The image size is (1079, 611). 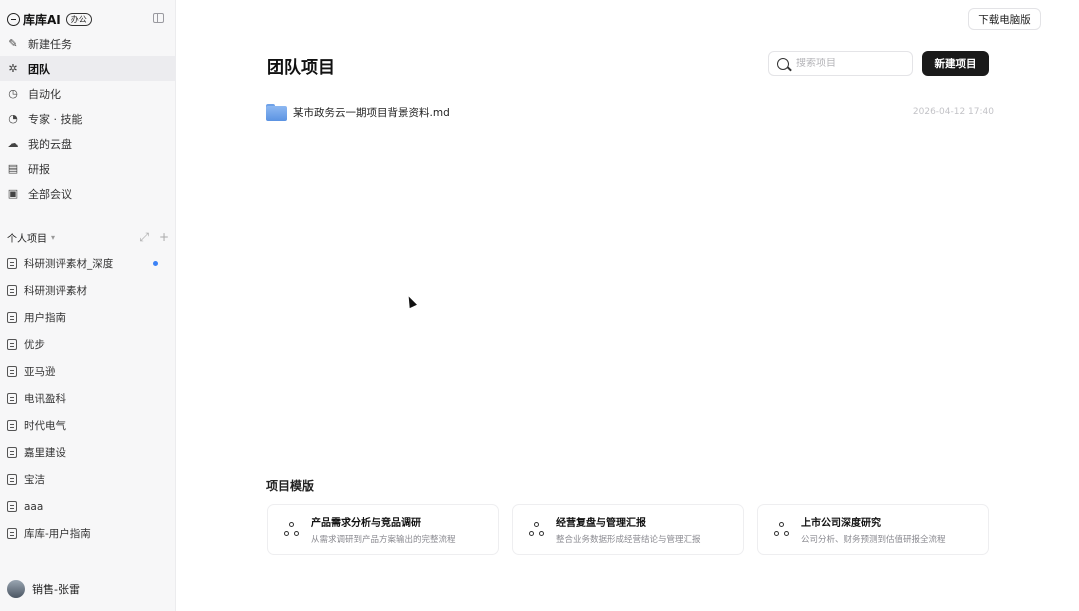 What do you see at coordinates (88, 479) in the screenshot?
I see `project-item: 宝洁` at bounding box center [88, 479].